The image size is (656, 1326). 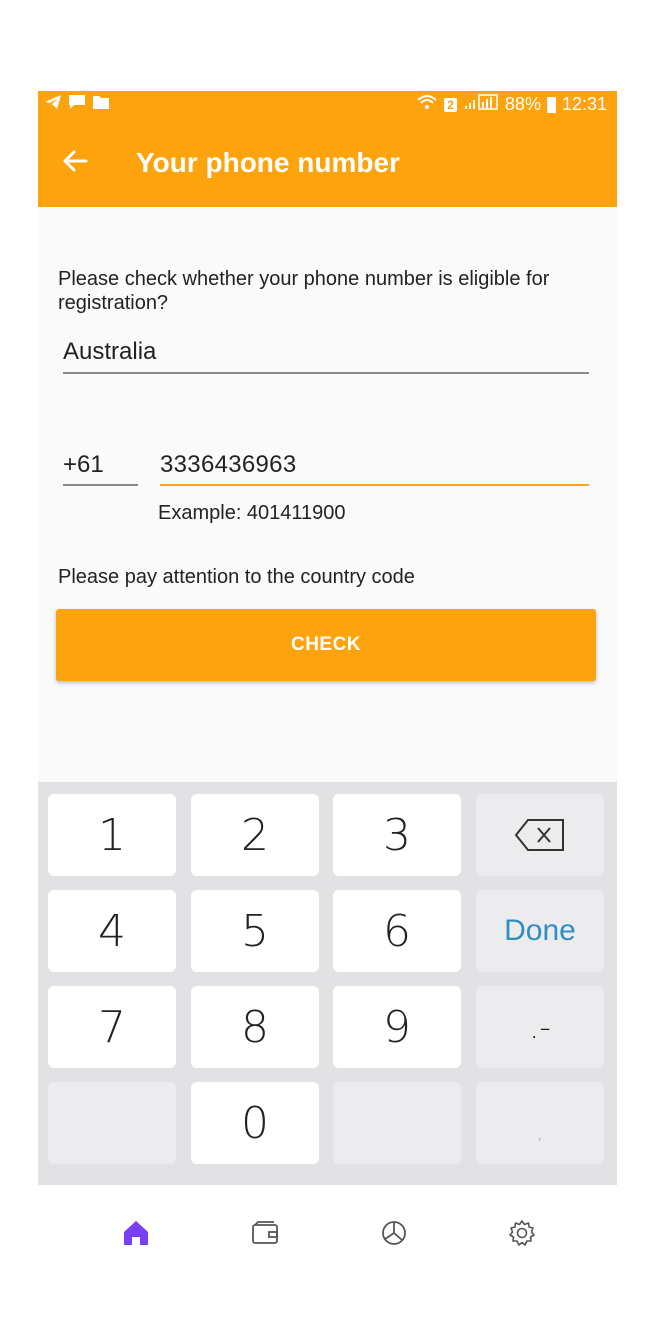 I want to click on telegram-icon, so click(x=53, y=104).